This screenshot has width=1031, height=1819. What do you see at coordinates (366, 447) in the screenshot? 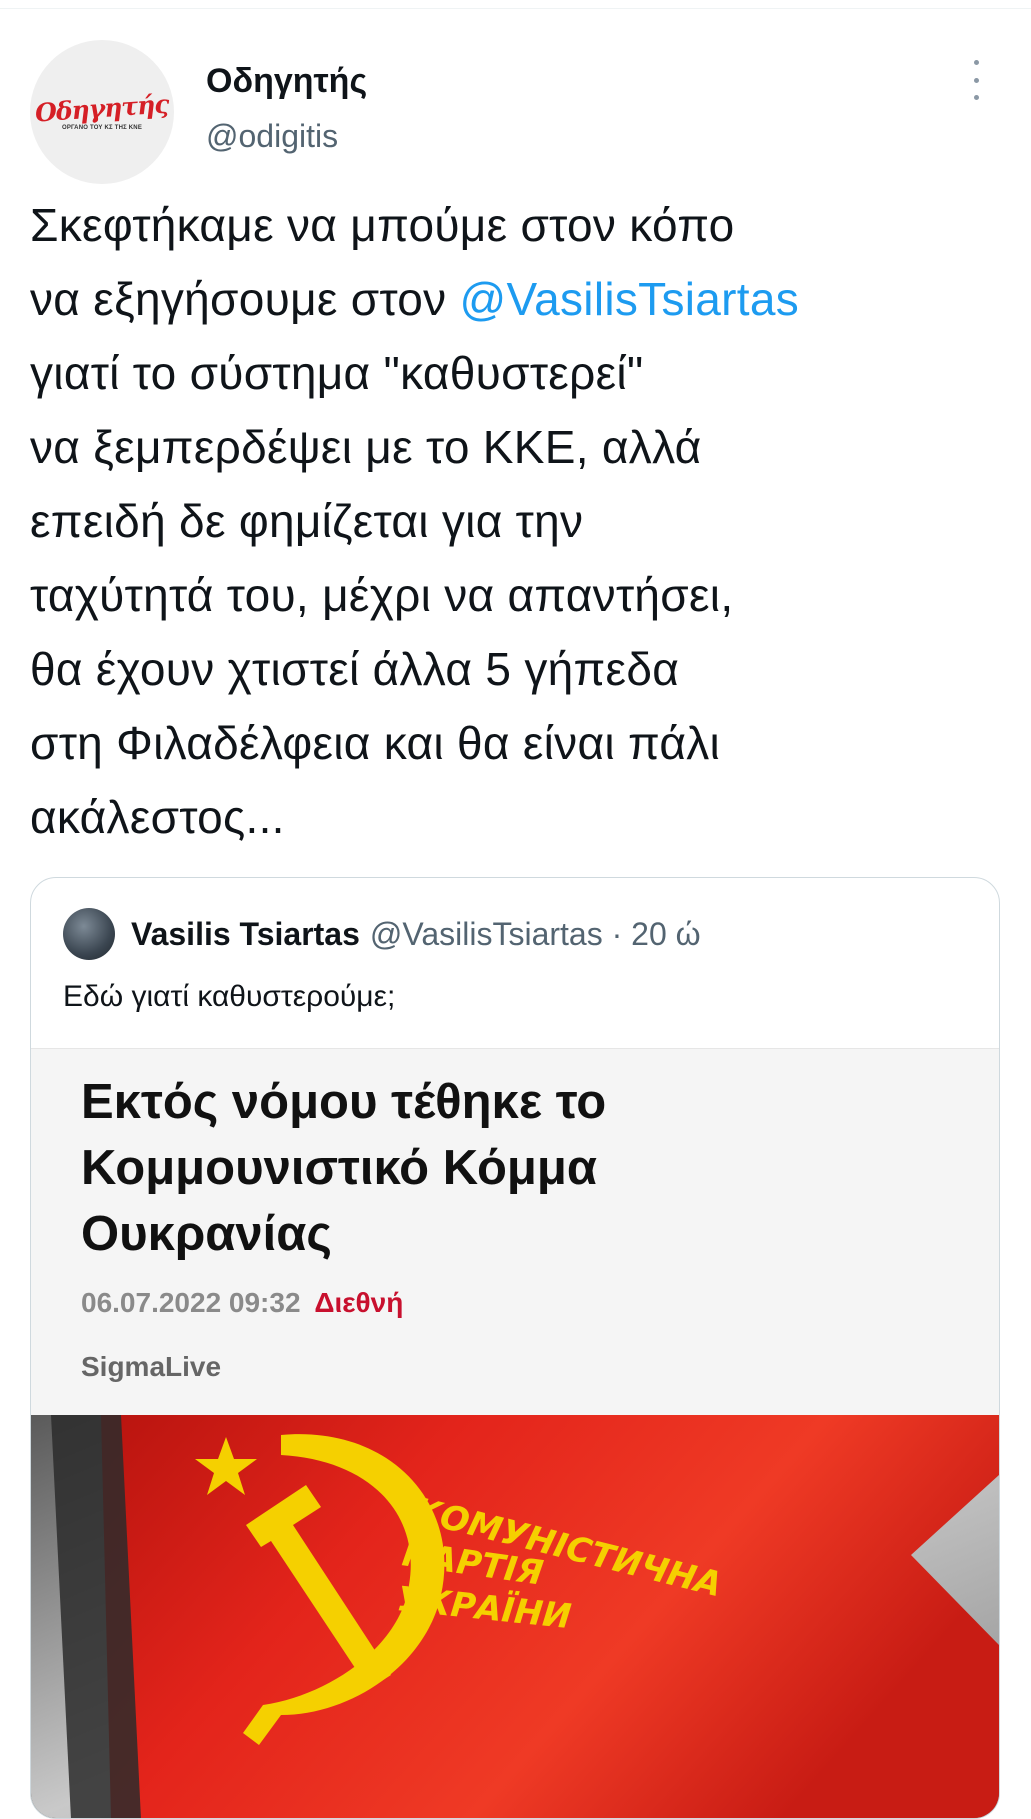
I see `tweet-text-line: να ξεμπερδέψει με το ΚΚΕ, αλλά` at bounding box center [366, 447].